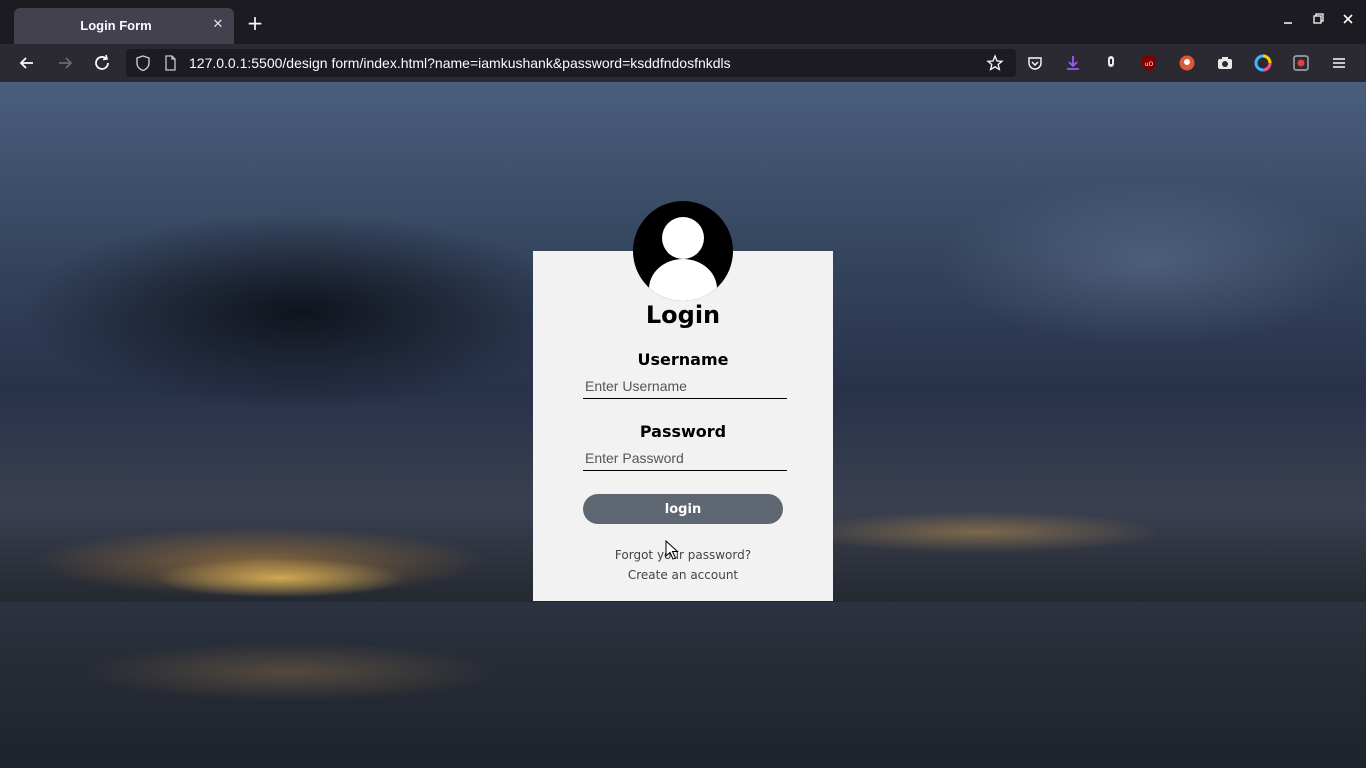  Describe the element at coordinates (683, 431) in the screenshot. I see `password-label: Password` at that location.